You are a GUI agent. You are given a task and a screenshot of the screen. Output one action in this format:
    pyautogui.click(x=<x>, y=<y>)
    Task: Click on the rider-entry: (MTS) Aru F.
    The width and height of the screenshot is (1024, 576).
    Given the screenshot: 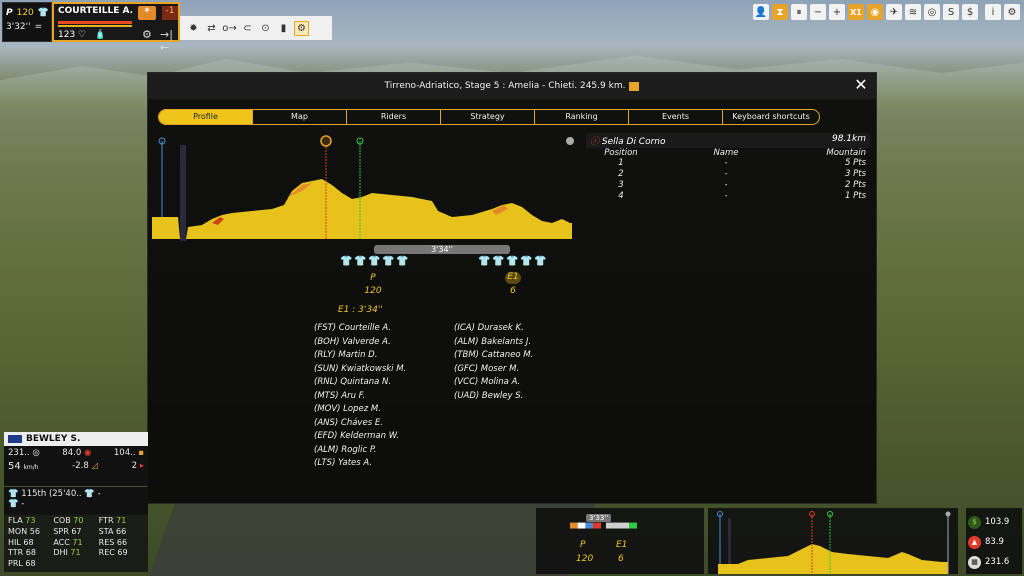 What is the action you would take?
    pyautogui.click(x=360, y=398)
    